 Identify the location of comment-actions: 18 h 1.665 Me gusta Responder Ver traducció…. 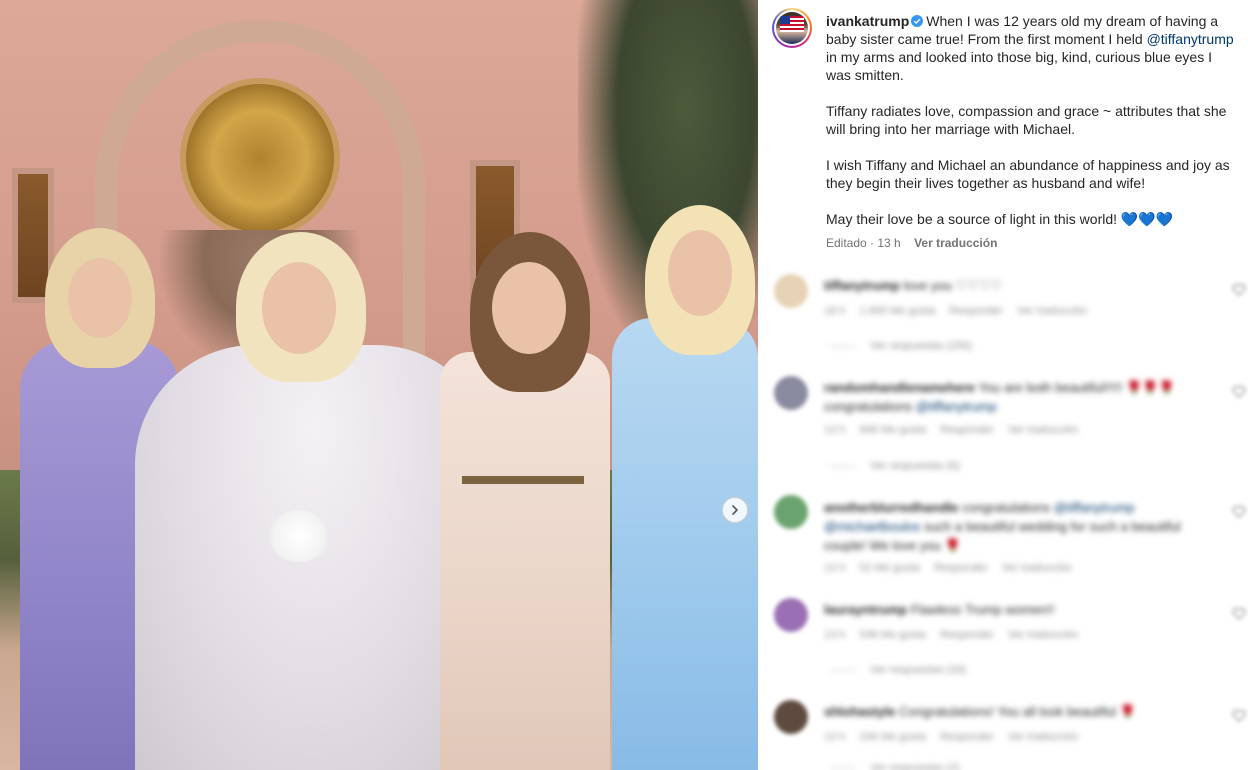
(962, 311).